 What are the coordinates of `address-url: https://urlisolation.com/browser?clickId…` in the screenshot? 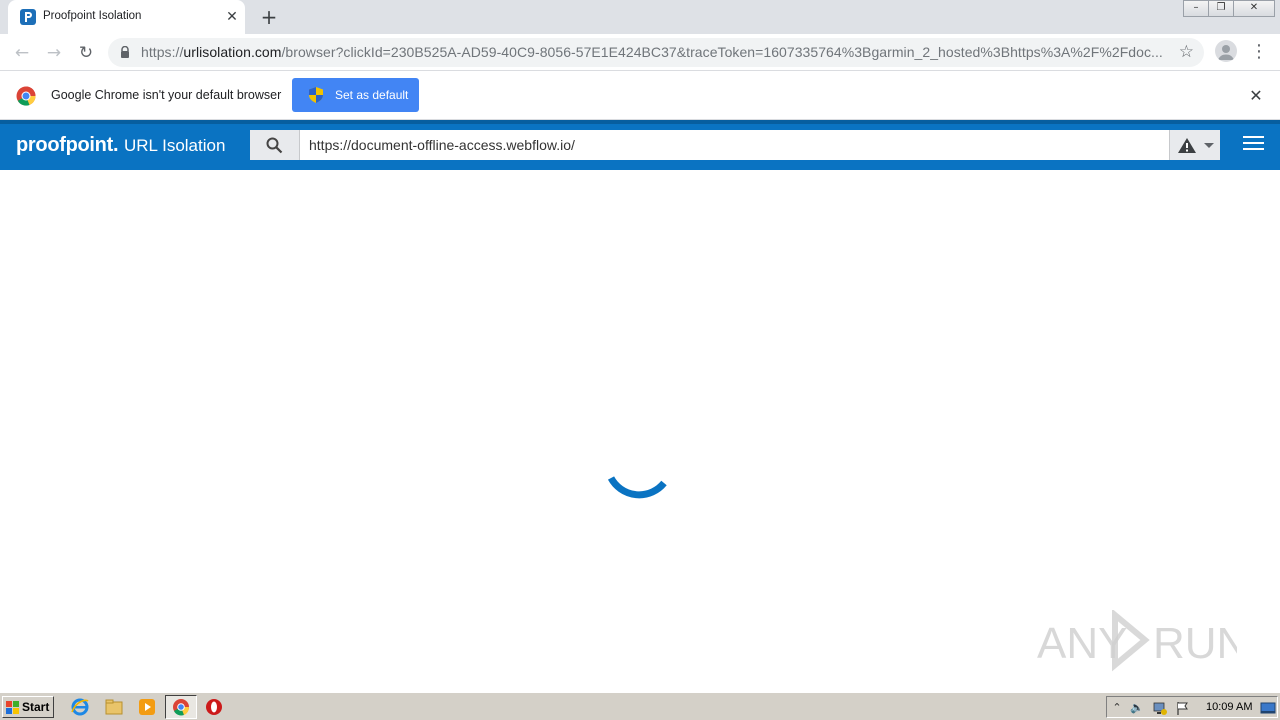 It's located at (652, 52).